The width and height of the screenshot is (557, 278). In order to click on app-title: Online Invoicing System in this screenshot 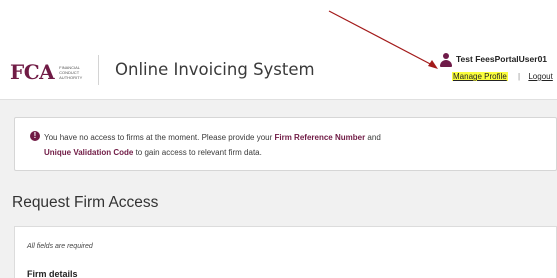, I will do `click(215, 69)`.